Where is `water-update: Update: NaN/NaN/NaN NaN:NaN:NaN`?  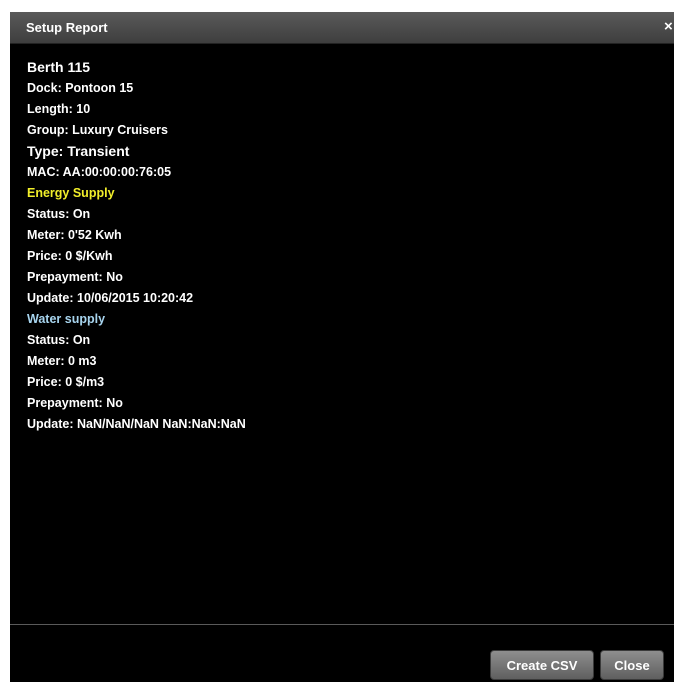
water-update: Update: NaN/NaN/NaN NaN:NaN:NaN is located at coordinates (136, 424).